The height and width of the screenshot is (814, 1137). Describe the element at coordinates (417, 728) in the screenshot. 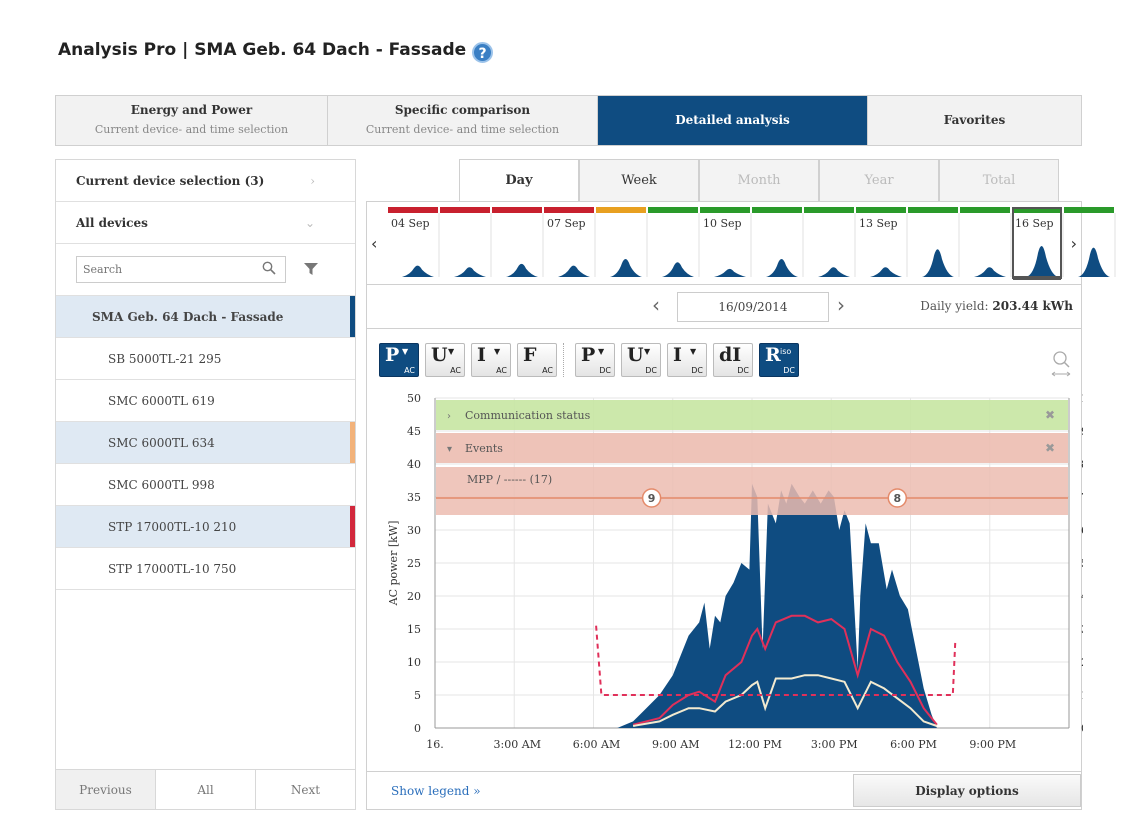

I see `y-tick-label: 0` at that location.